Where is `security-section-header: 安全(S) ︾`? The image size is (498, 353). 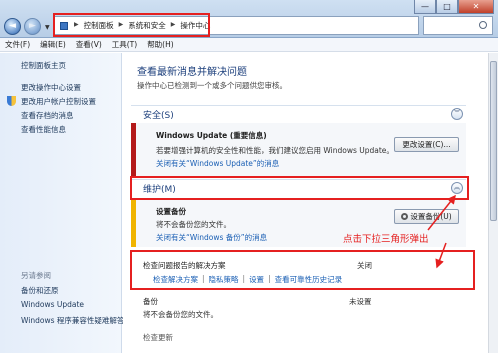
security-section-header: 安全(S) ︾ is located at coordinates (298, 113).